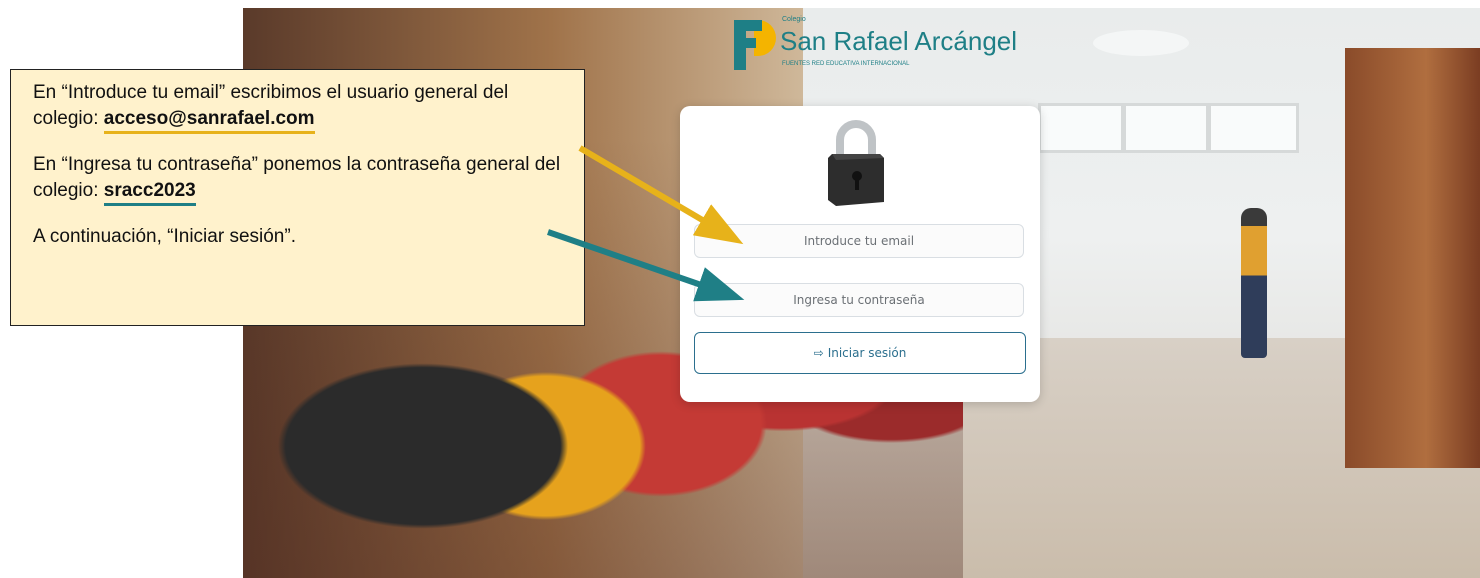 The image size is (1480, 578). Describe the element at coordinates (745, 43) in the screenshot. I see `logo-mark-mid` at that location.